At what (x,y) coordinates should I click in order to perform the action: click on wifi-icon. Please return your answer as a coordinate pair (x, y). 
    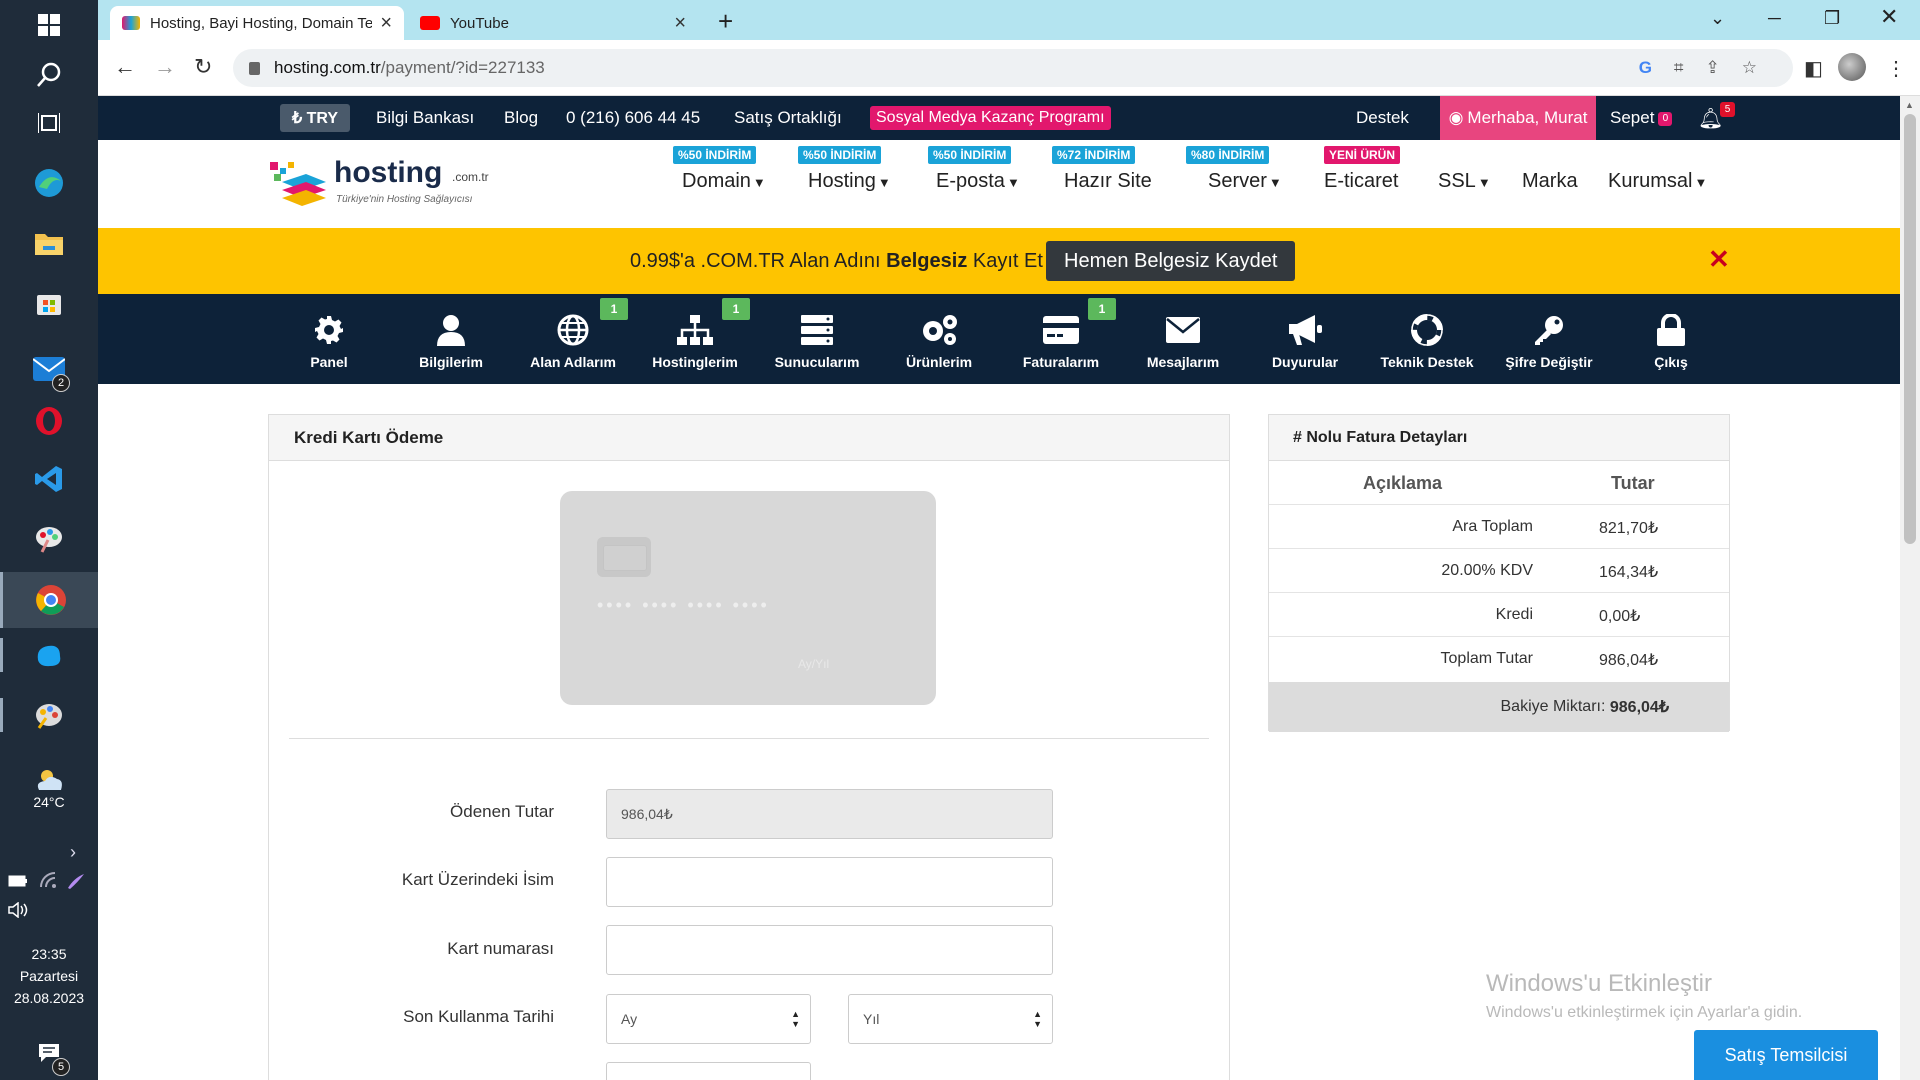
    Looking at the image, I should click on (49, 881).